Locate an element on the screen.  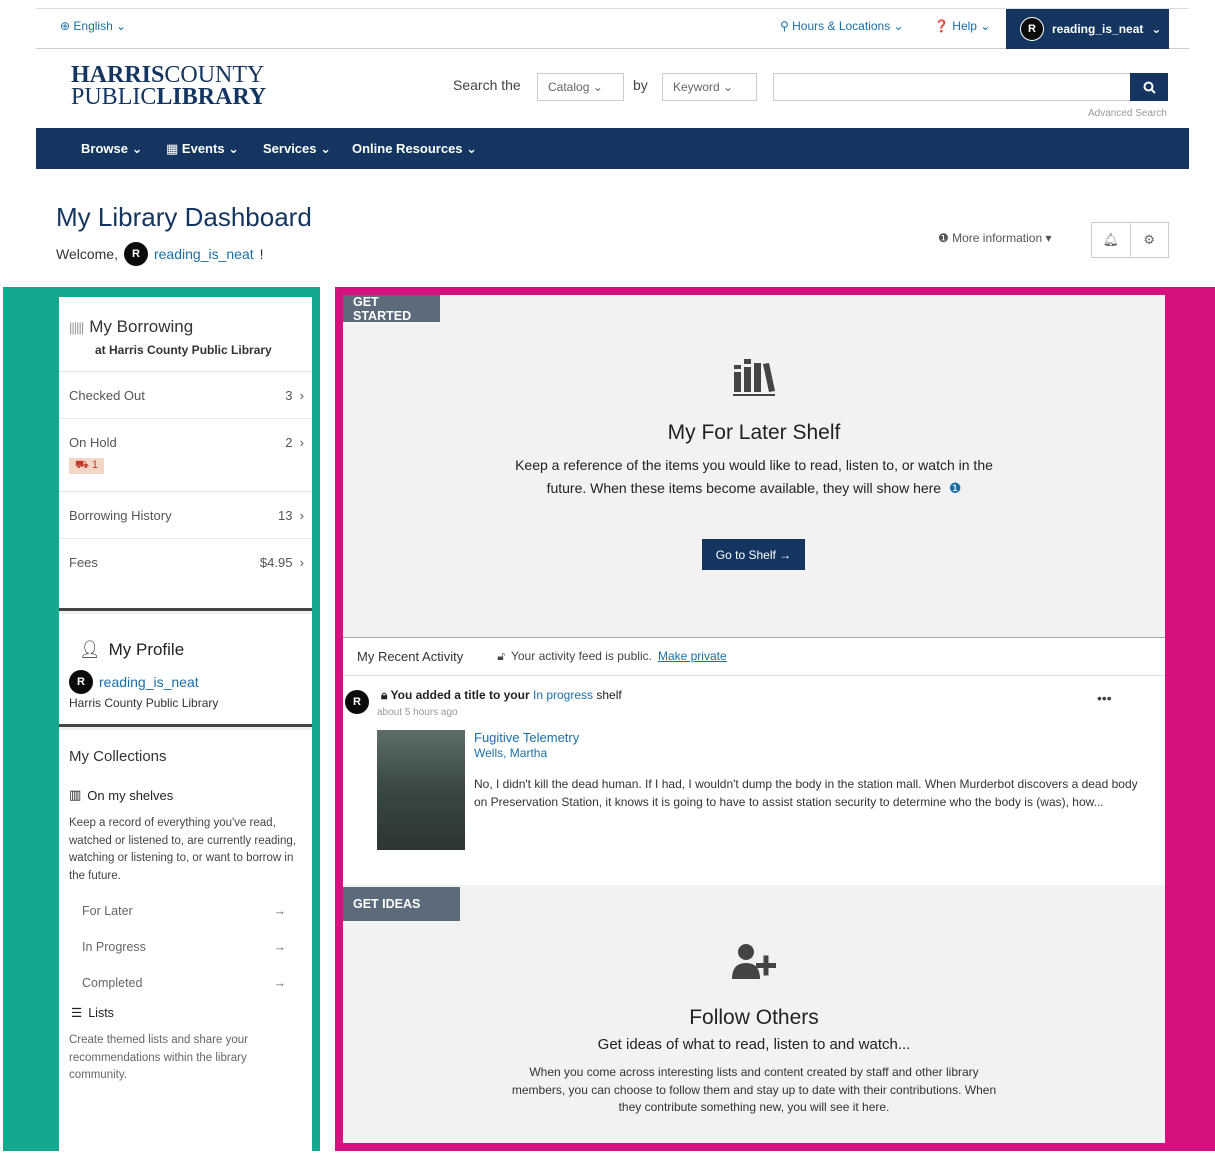
collections-title: My Collections is located at coordinates (118, 756).